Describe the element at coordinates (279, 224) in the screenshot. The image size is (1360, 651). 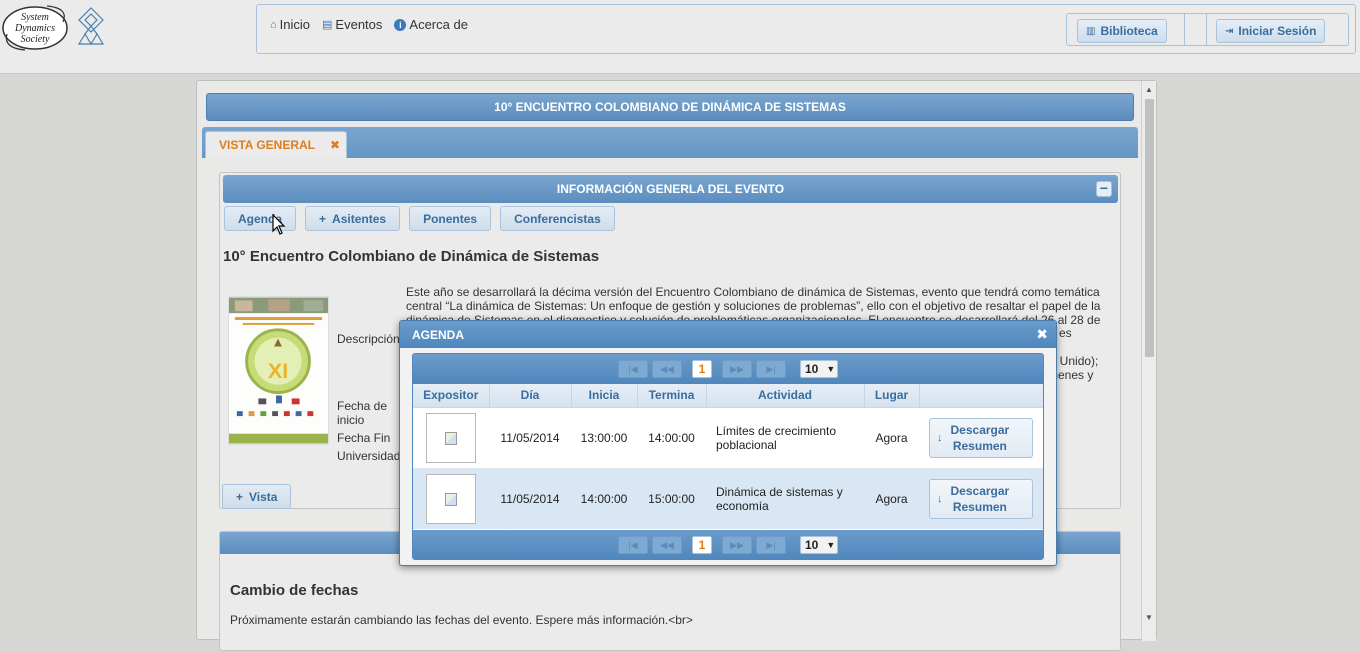
I see `mouse-cursor-icon` at that location.